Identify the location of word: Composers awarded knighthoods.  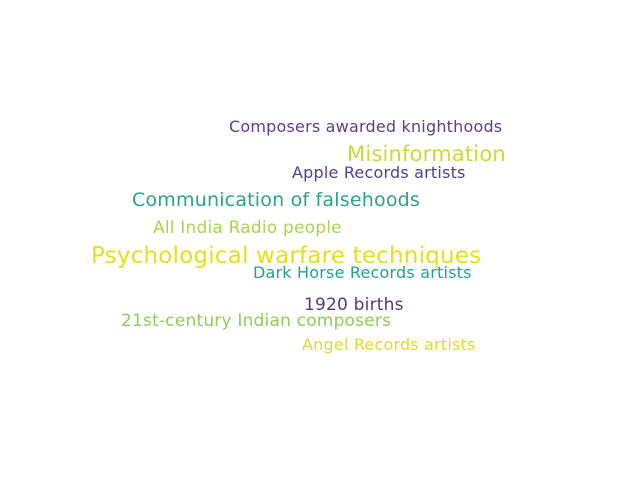
(366, 126).